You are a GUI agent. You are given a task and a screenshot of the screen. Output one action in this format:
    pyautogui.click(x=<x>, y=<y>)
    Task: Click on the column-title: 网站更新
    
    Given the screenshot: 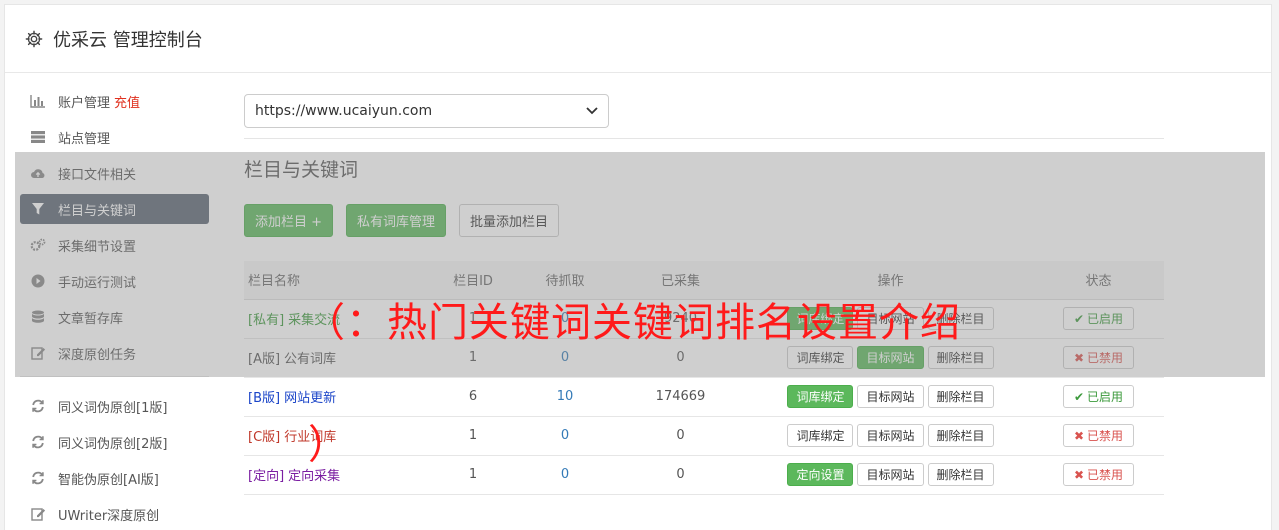 What is the action you would take?
    pyautogui.click(x=310, y=398)
    